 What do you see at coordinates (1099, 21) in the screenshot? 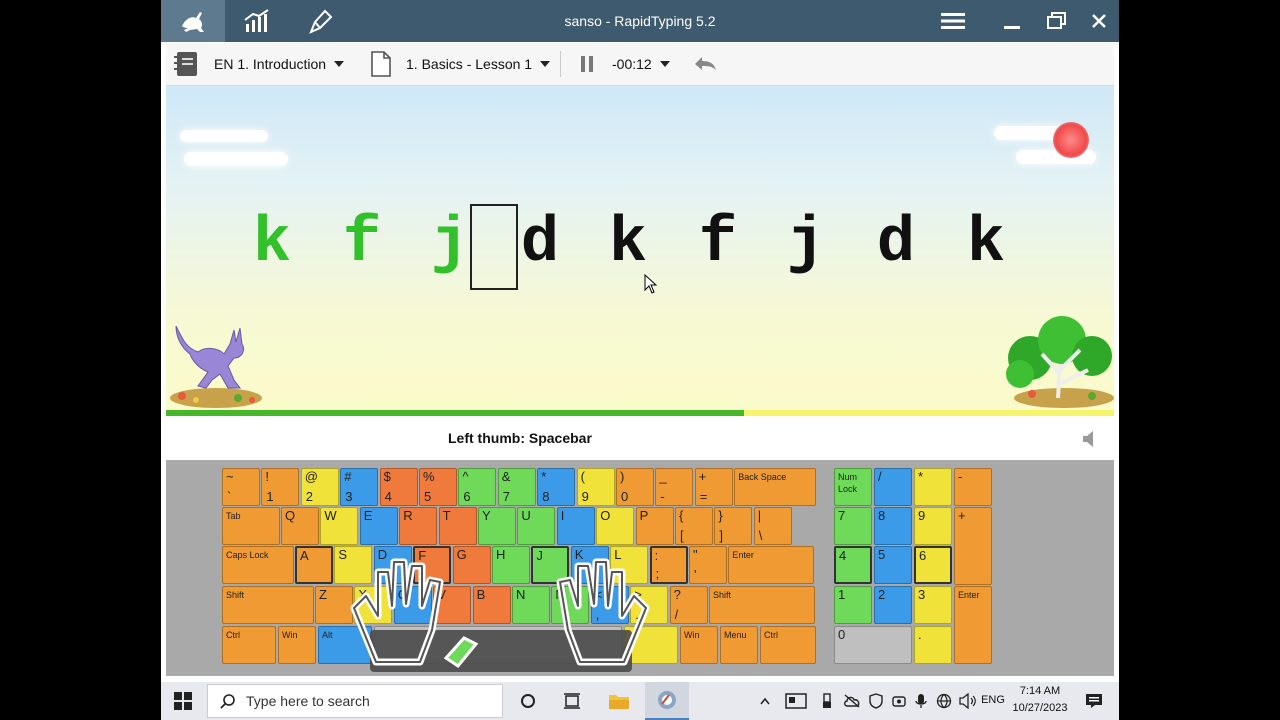
I see `close-button` at bounding box center [1099, 21].